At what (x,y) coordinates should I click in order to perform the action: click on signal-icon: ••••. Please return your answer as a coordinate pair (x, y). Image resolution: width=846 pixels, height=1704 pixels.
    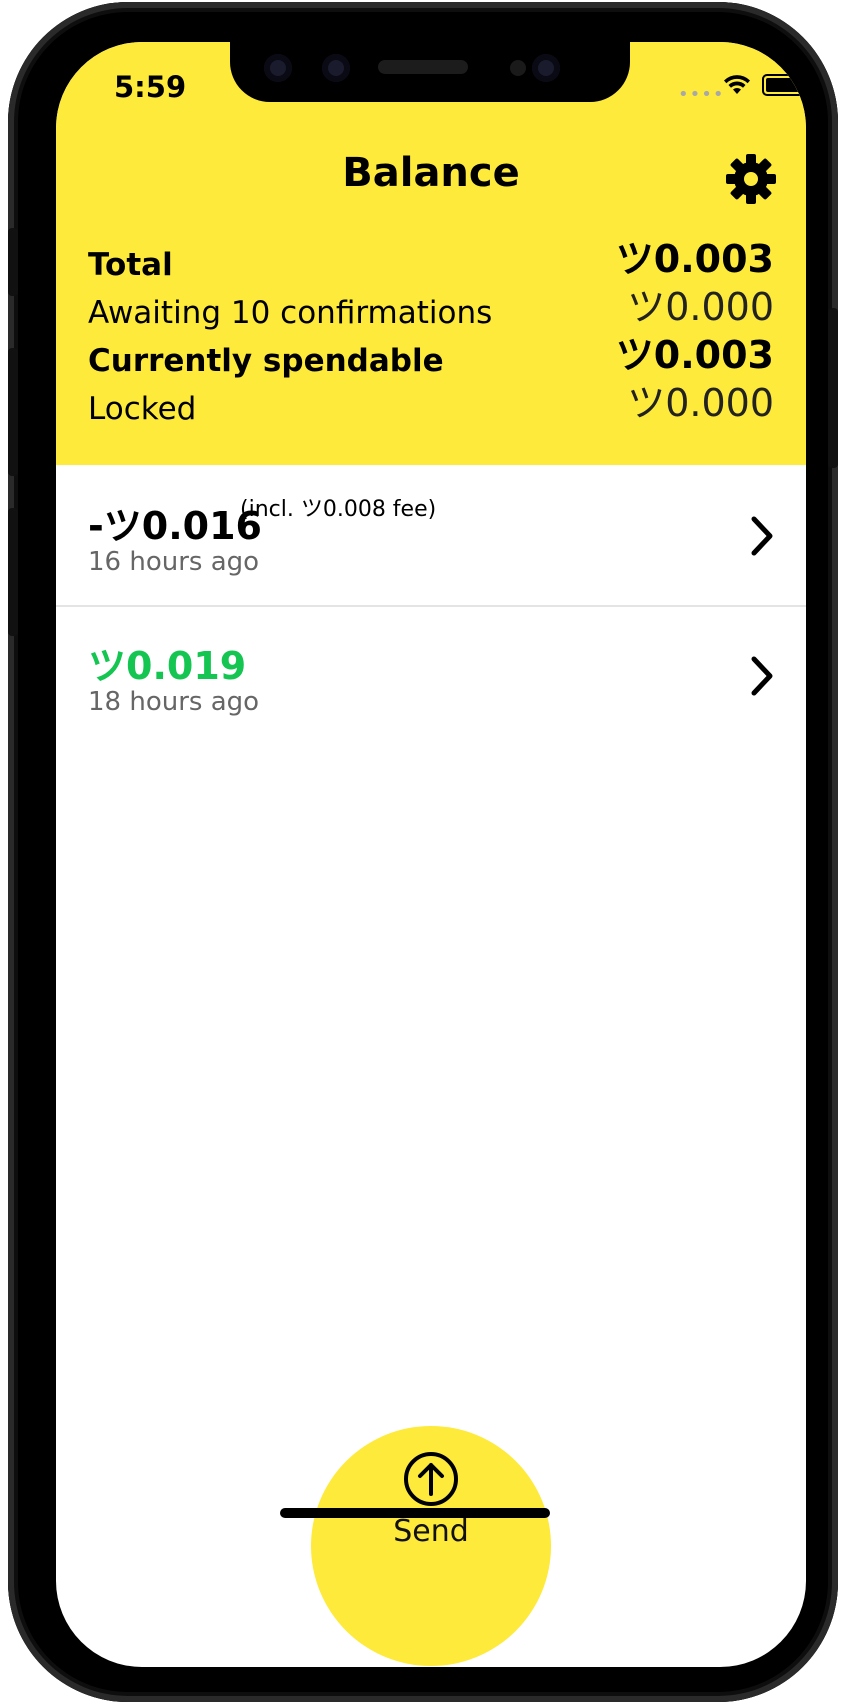
    Looking at the image, I should click on (701, 94).